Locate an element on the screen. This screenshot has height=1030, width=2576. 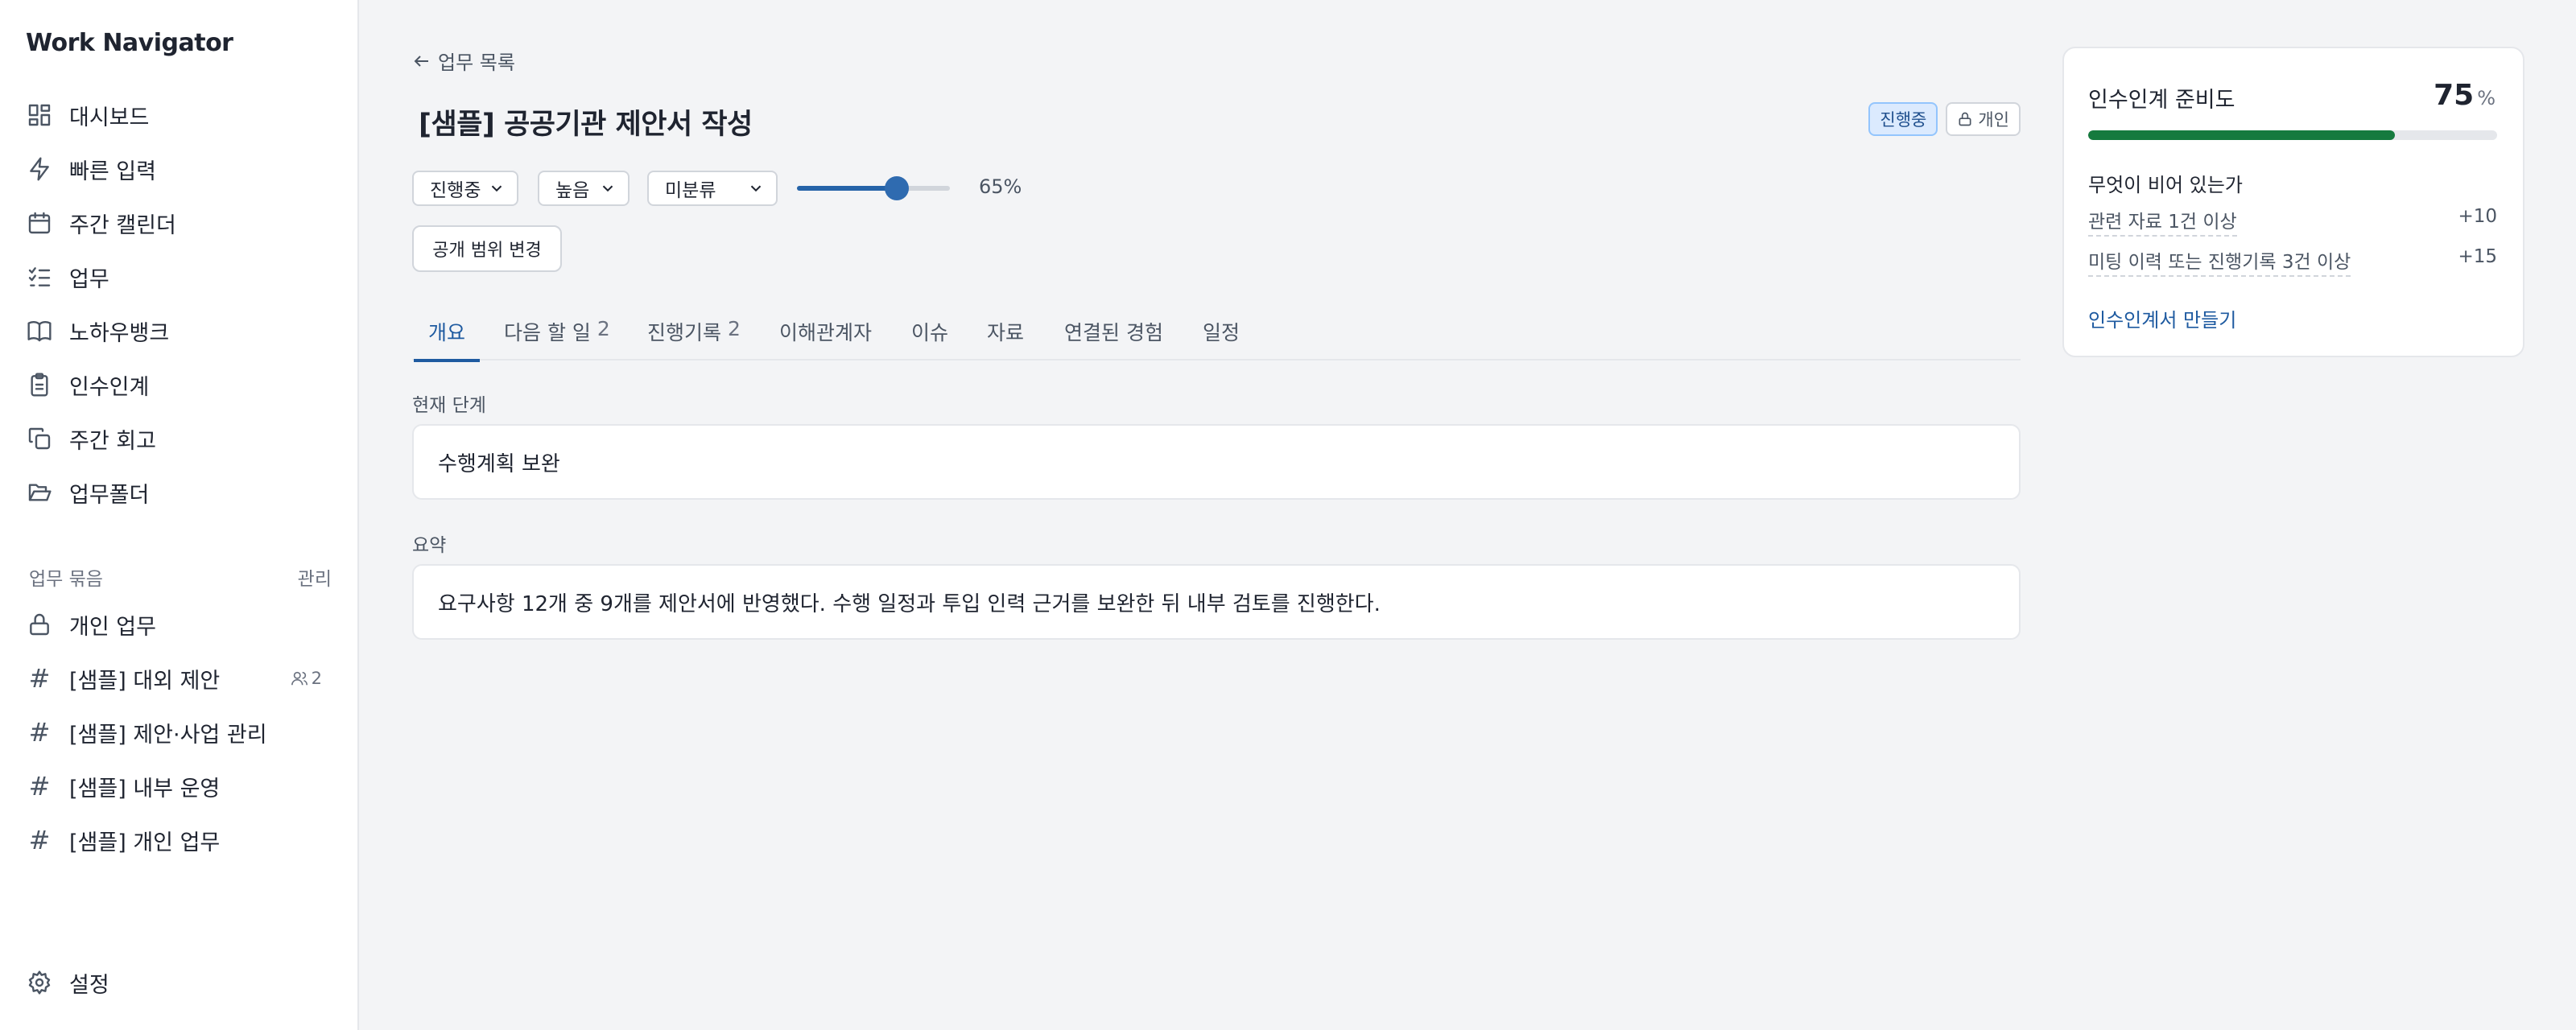
status-badge: 진행중 is located at coordinates (1903, 119).